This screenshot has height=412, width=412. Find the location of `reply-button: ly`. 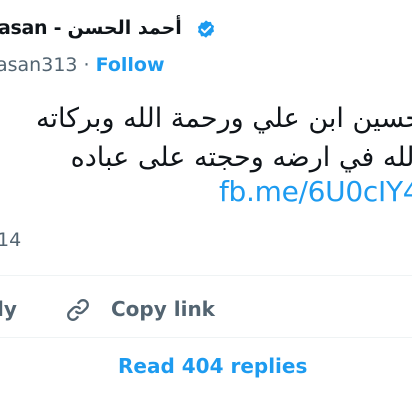

reply-button: ly is located at coordinates (8, 309).